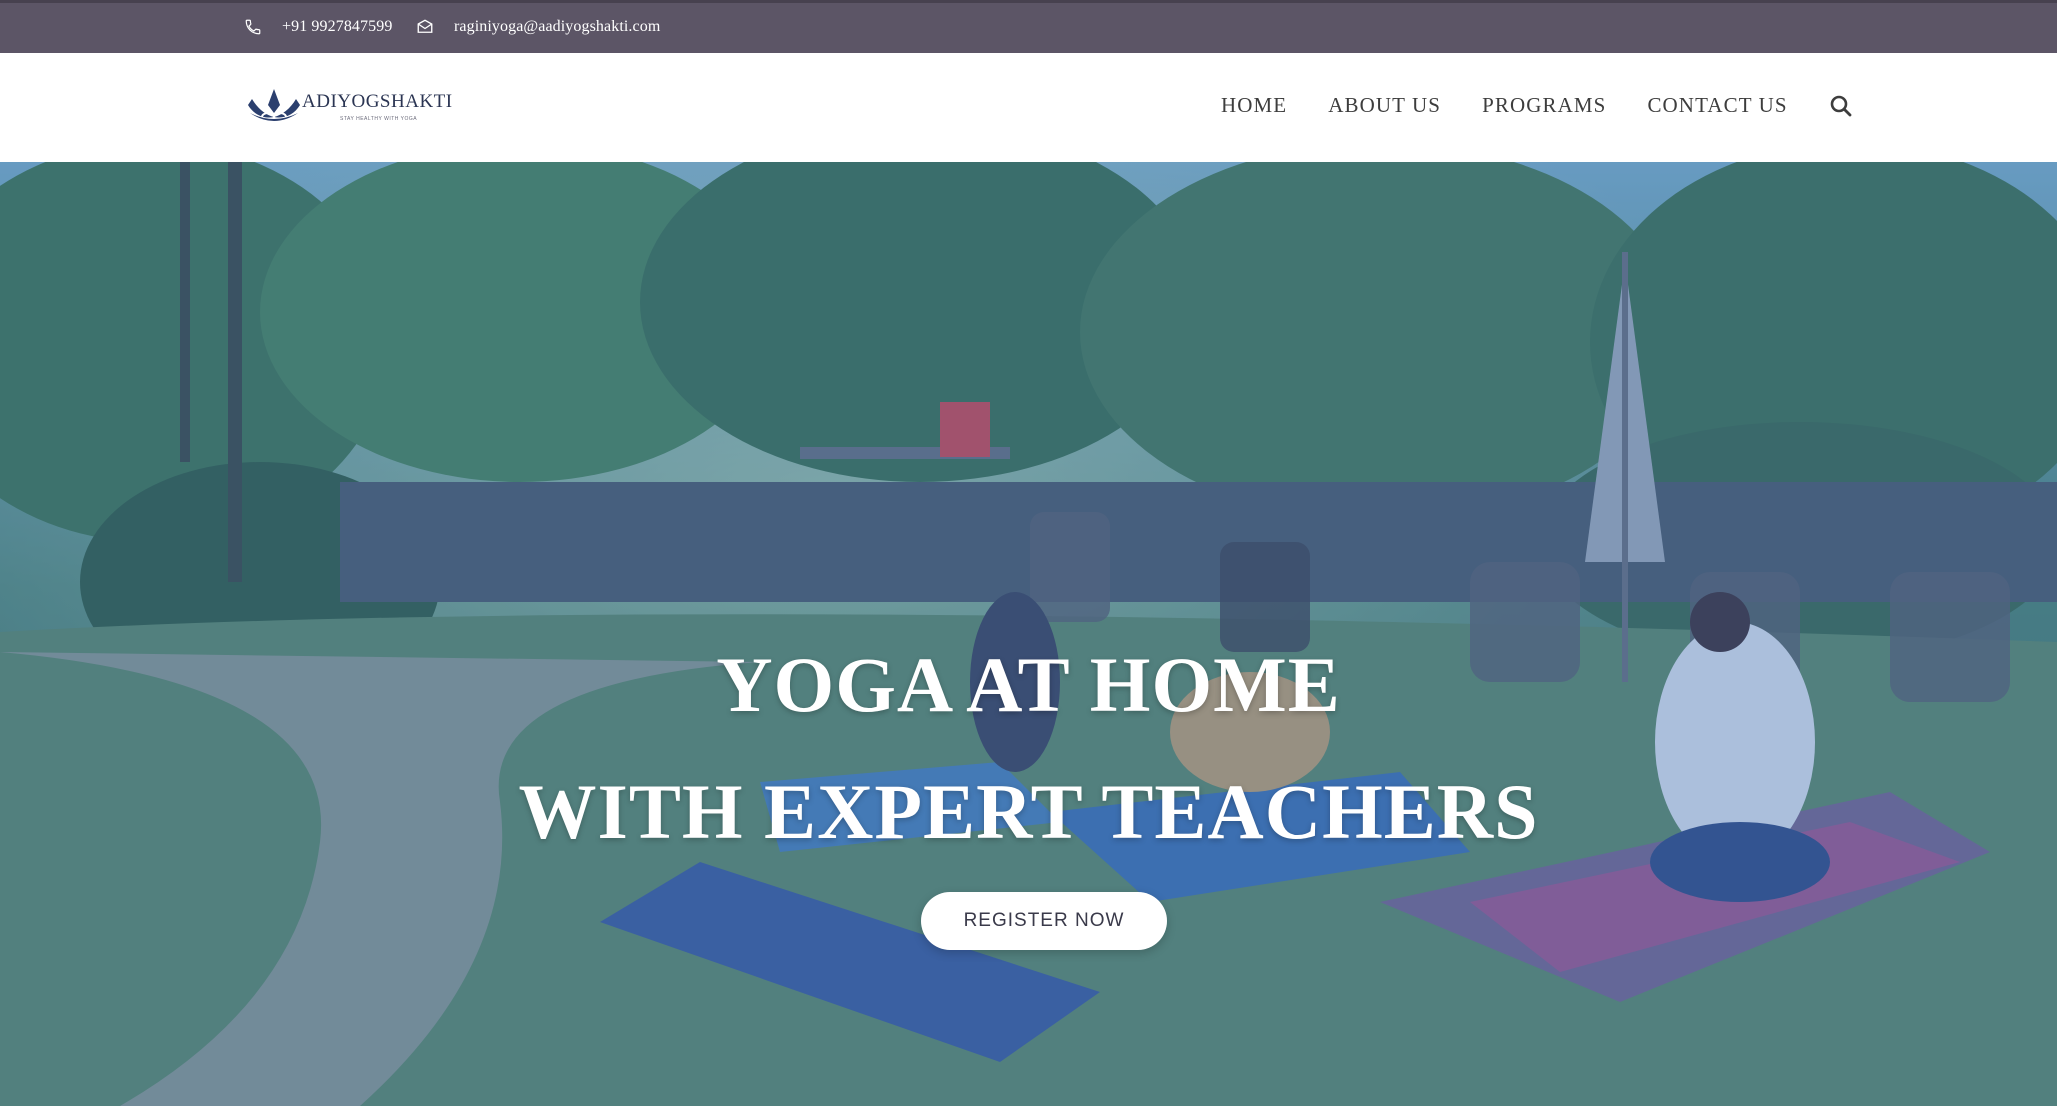 The height and width of the screenshot is (1106, 2057). Describe the element at coordinates (1044, 921) in the screenshot. I see `register-now-button: REGISTER NOW` at that location.